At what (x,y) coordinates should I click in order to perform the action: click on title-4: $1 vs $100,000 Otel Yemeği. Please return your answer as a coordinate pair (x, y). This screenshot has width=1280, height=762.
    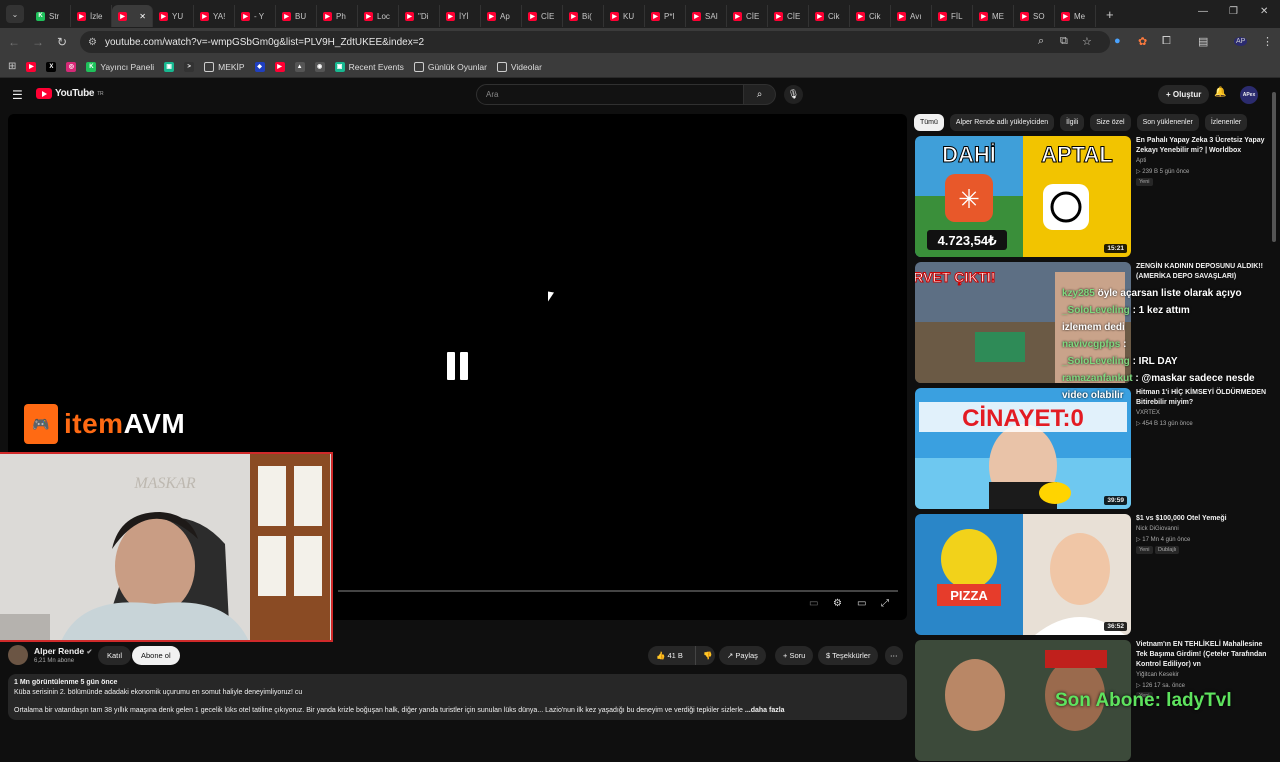
    Looking at the image, I should click on (1202, 519).